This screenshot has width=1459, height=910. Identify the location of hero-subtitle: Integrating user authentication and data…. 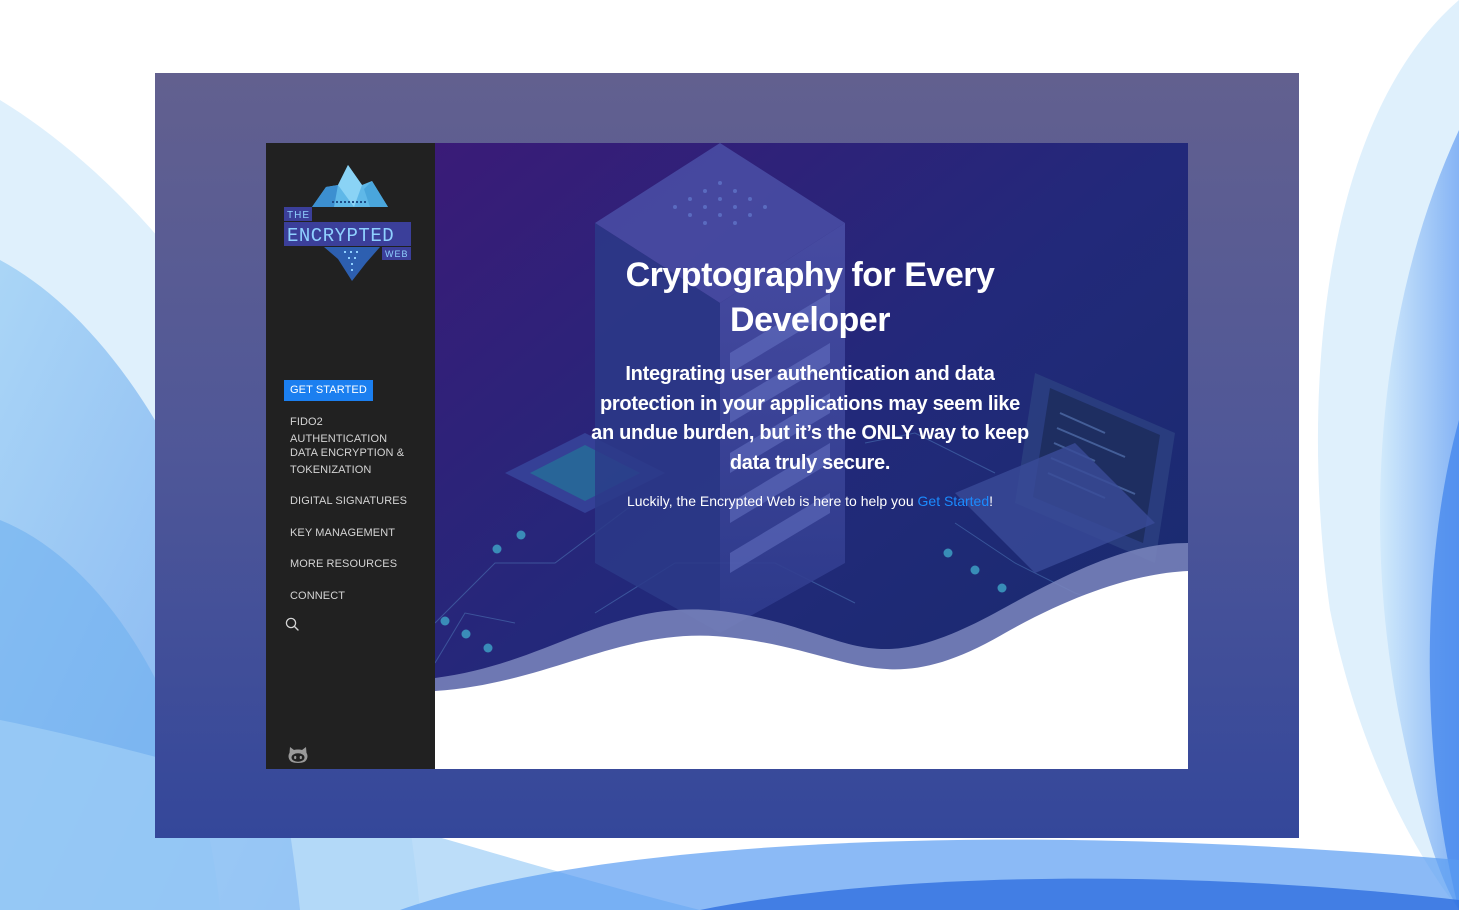
(810, 418).